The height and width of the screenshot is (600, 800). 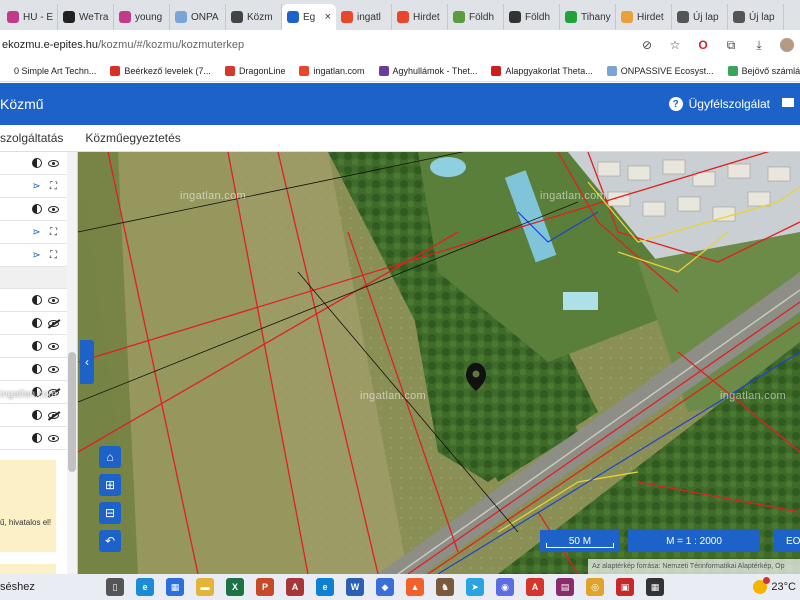 I want to click on temperature-label: 23°C, so click(x=783, y=587).